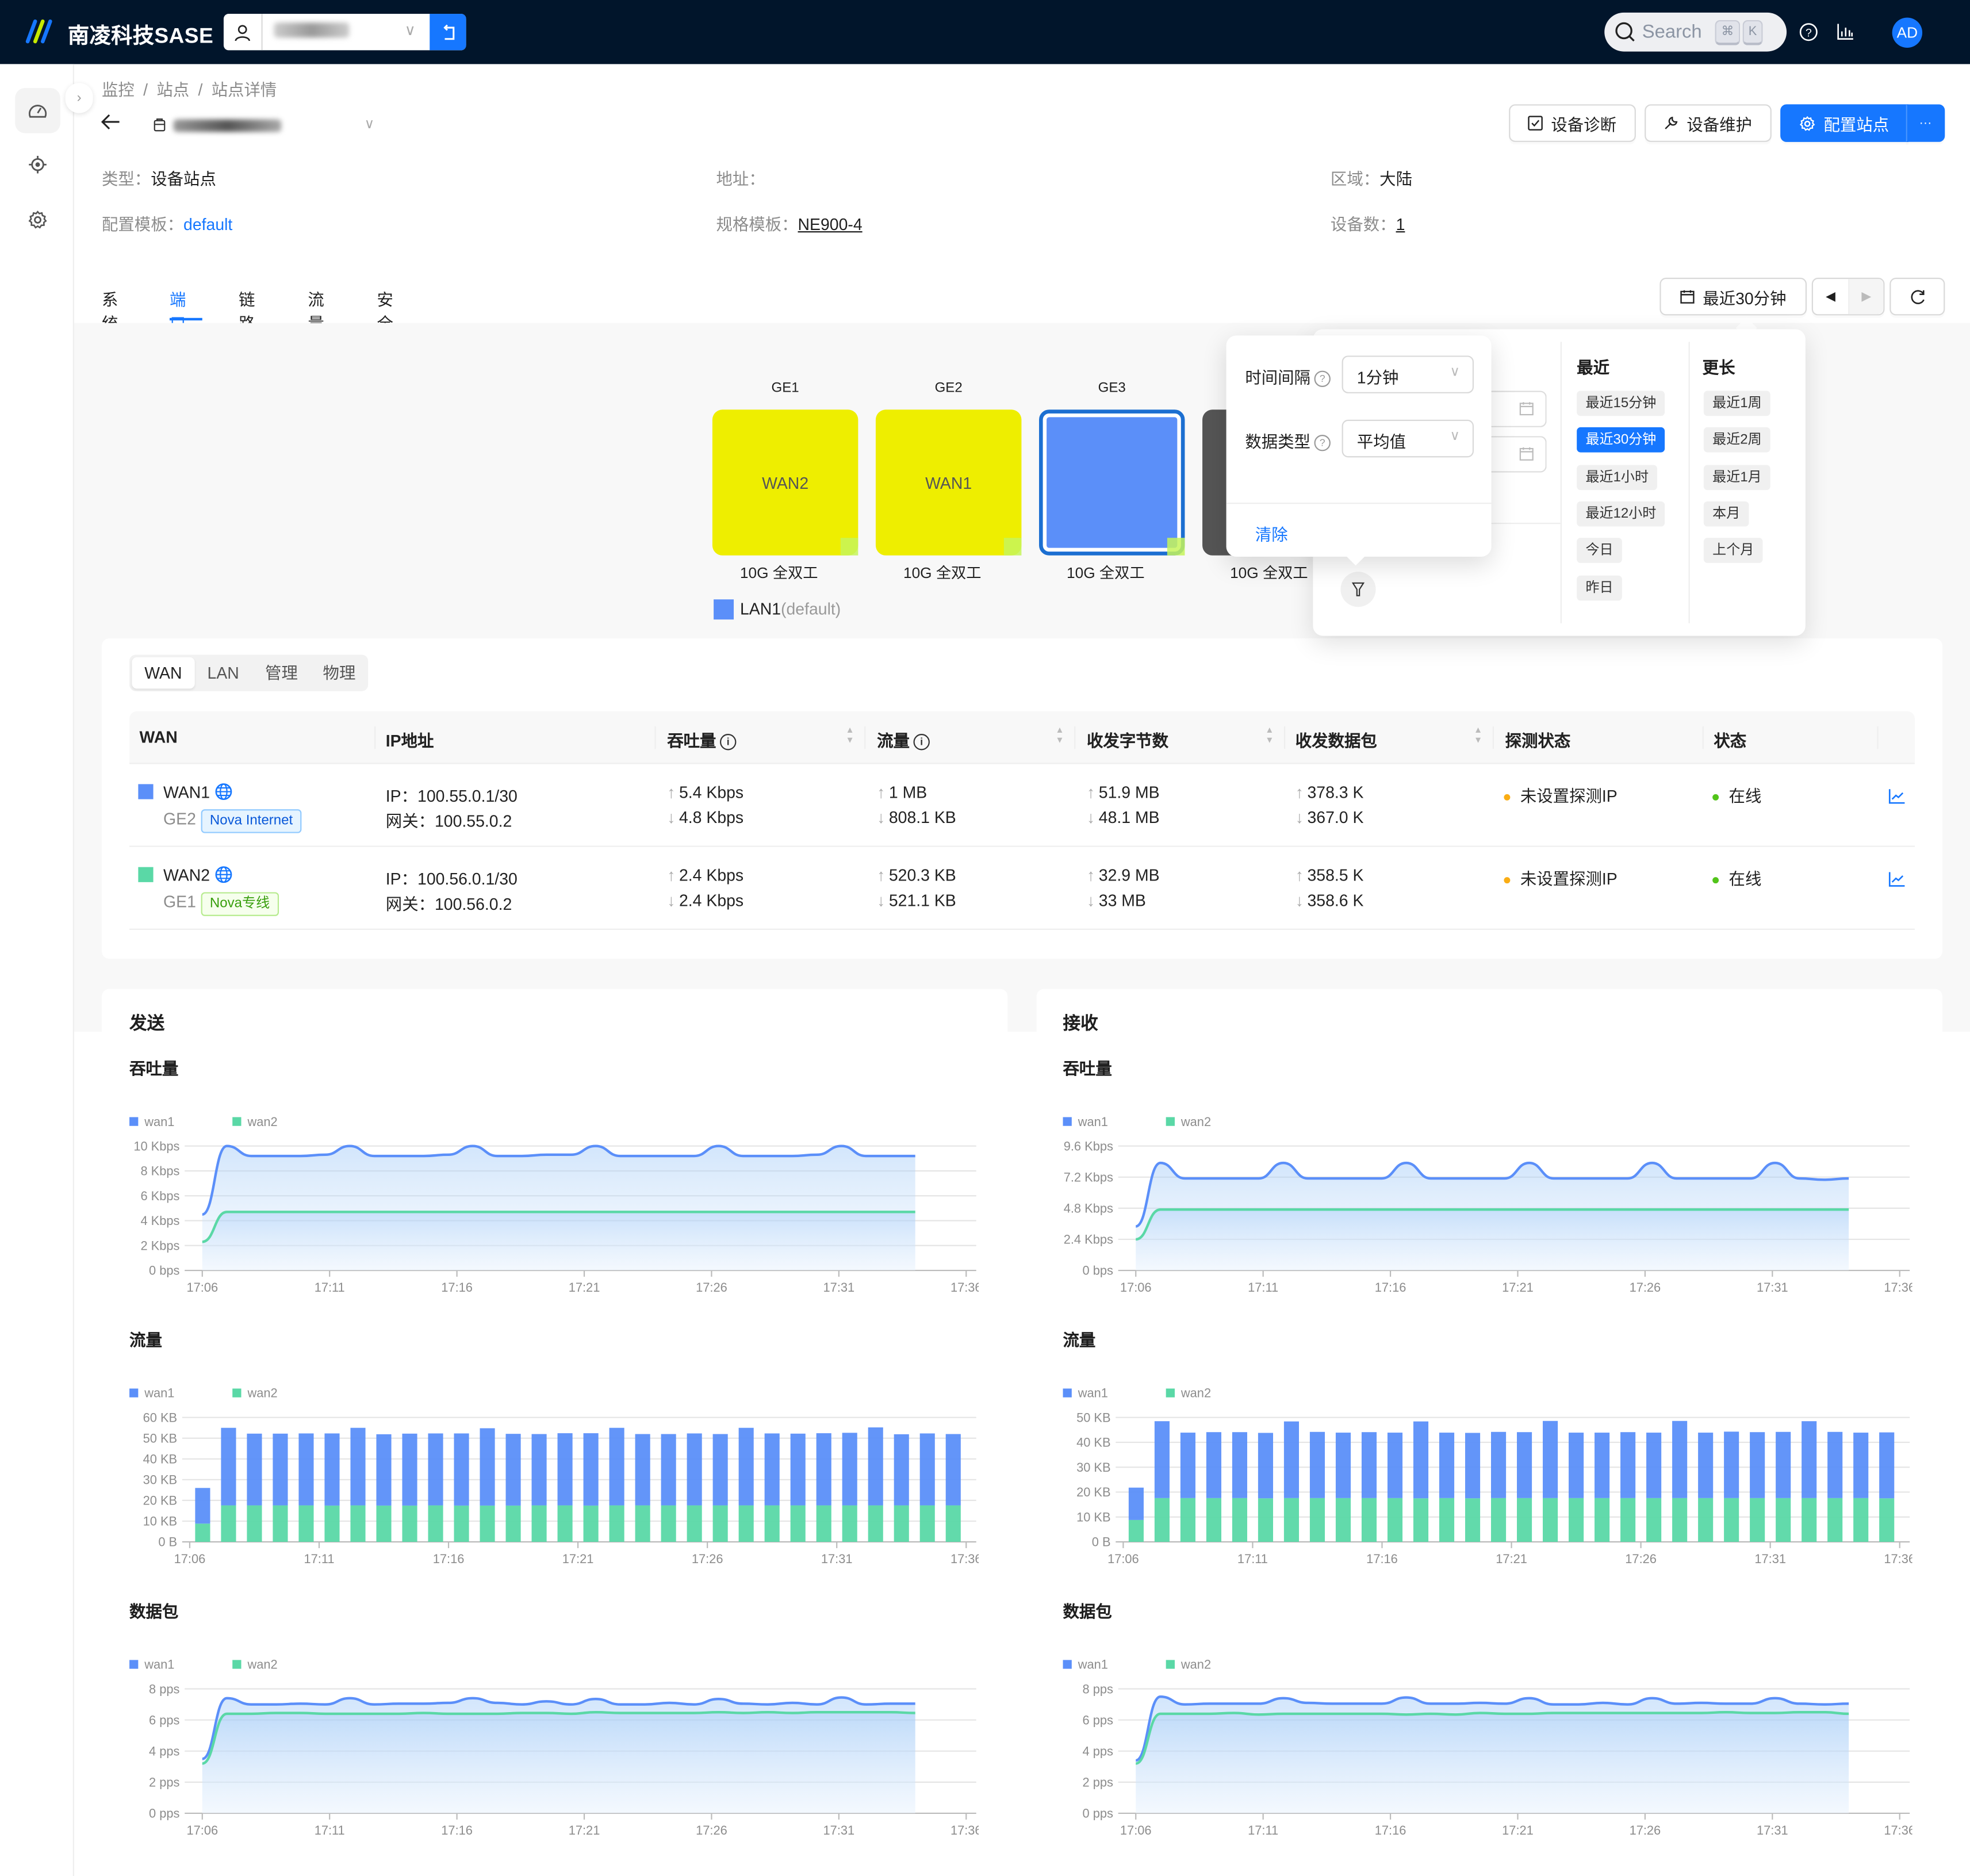 The height and width of the screenshot is (1876, 1970). I want to click on tenant-switcher: ∨, so click(345, 32).